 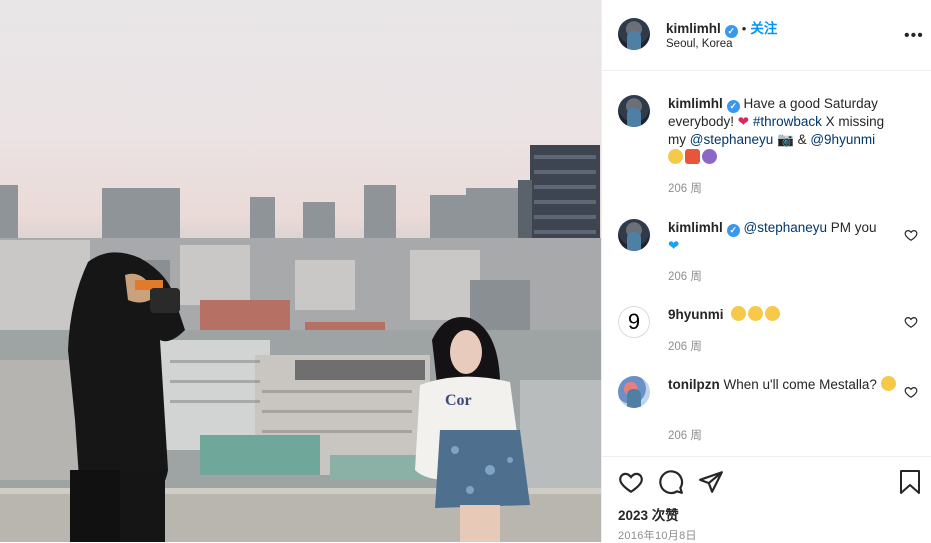 I want to click on post-location: Seoul, Korea, so click(x=699, y=44).